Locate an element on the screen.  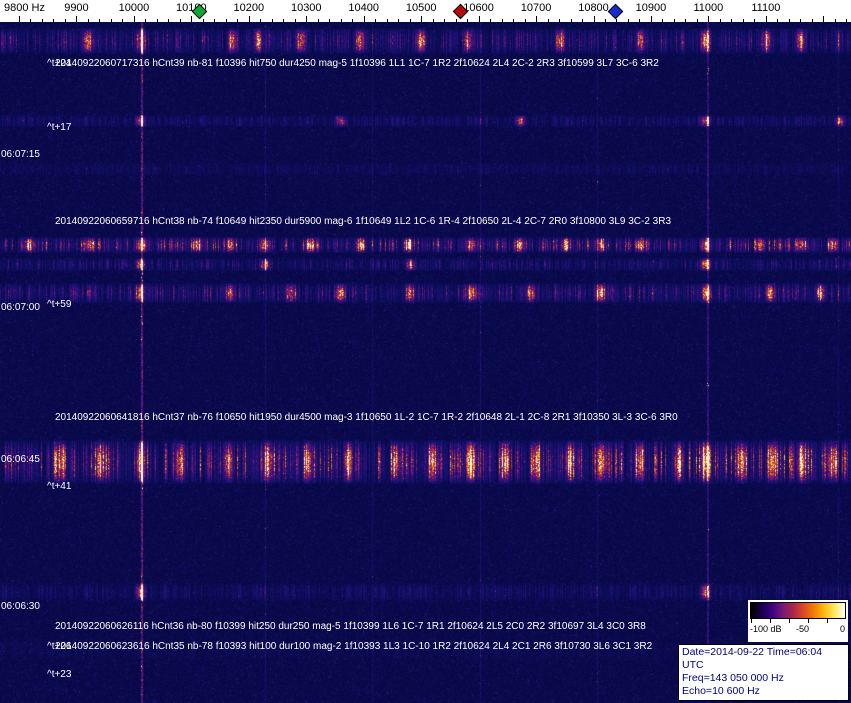
legend-label-max: 0 is located at coordinates (842, 629).